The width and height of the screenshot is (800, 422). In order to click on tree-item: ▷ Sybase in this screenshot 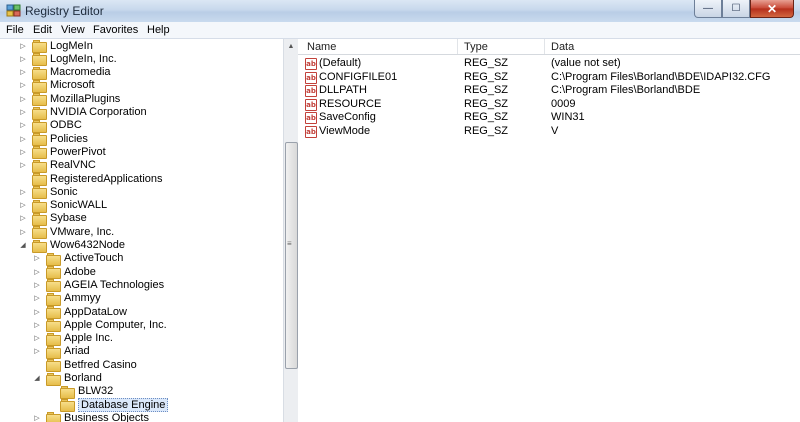, I will do `click(52, 219)`.